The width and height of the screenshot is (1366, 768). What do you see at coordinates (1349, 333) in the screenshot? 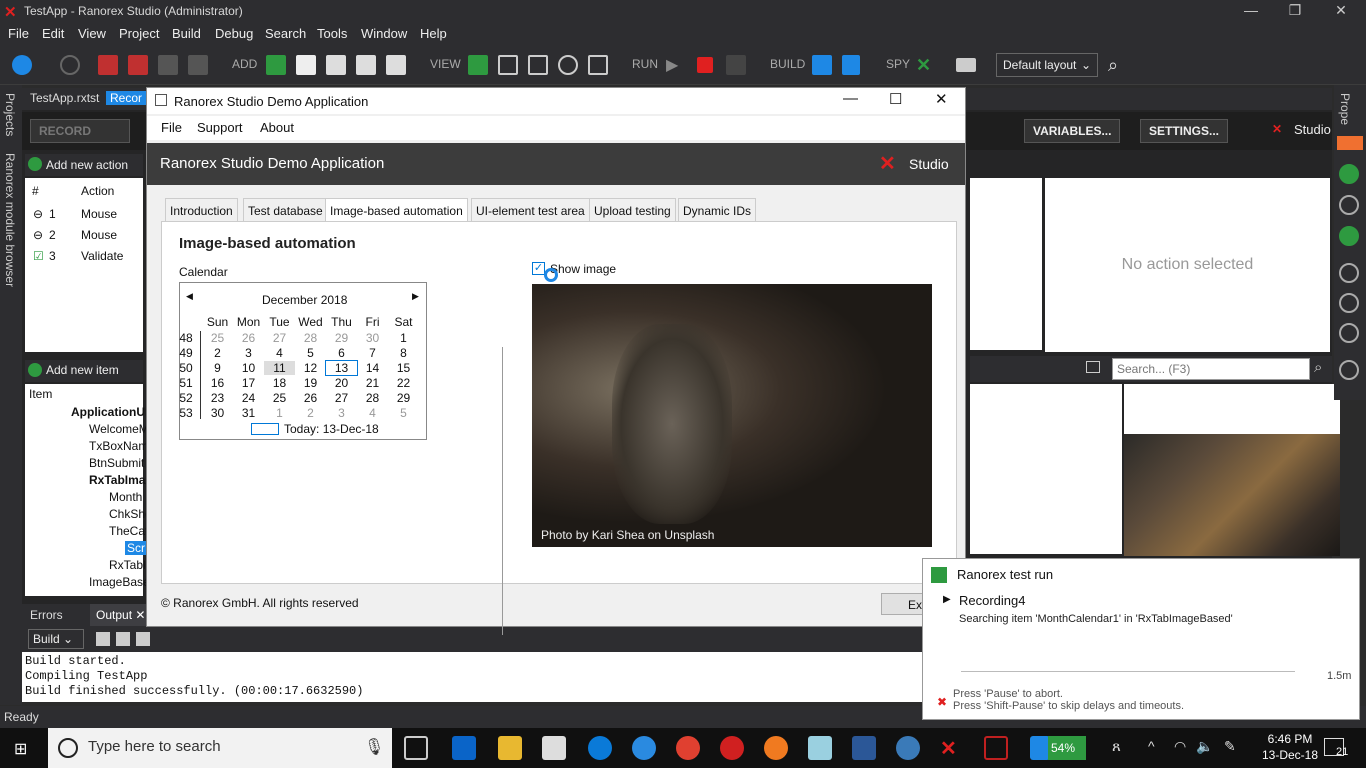
I see `window-icon` at bounding box center [1349, 333].